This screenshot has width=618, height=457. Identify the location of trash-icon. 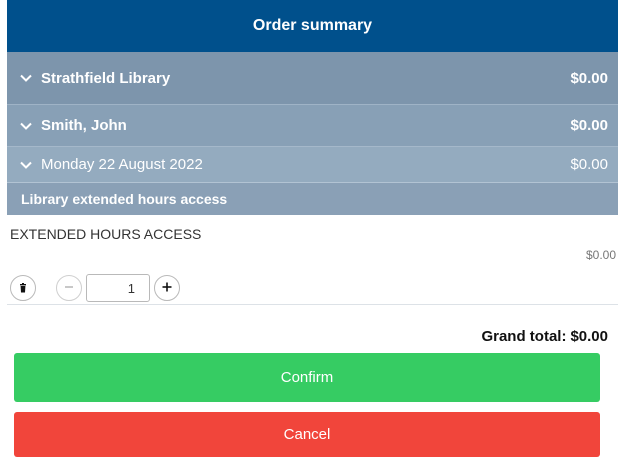
(23, 288).